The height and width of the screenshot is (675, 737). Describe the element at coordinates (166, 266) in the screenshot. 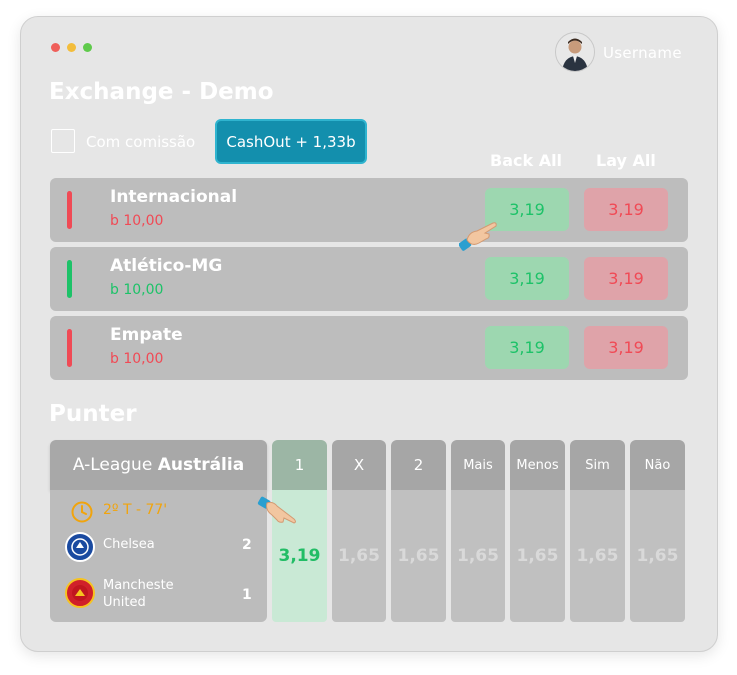

I see `runner-name: Atlético-MG` at that location.